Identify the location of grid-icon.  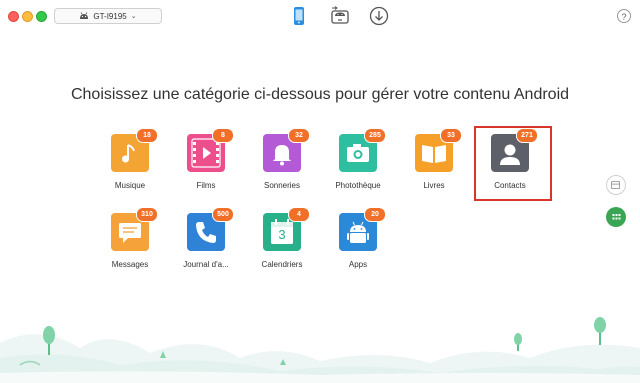
(616, 217).